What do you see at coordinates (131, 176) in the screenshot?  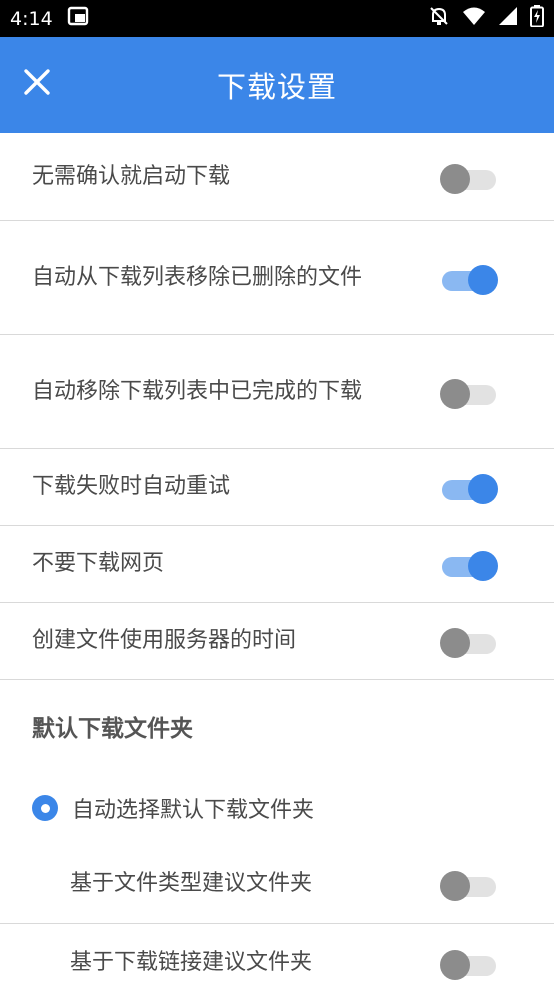 I see `setting-label: 无需确认就启动下载` at bounding box center [131, 176].